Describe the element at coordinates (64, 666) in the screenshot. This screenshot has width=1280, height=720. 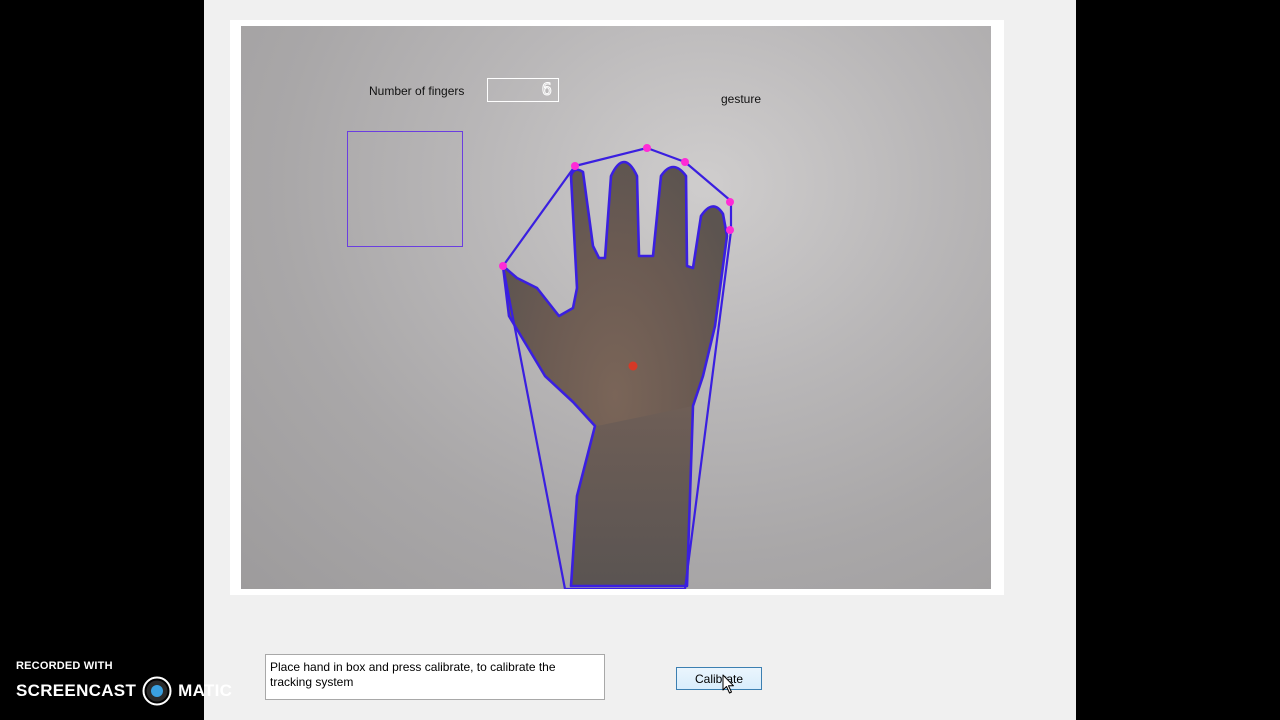
I see `watermark-recorded-with: RECORDED WITH` at that location.